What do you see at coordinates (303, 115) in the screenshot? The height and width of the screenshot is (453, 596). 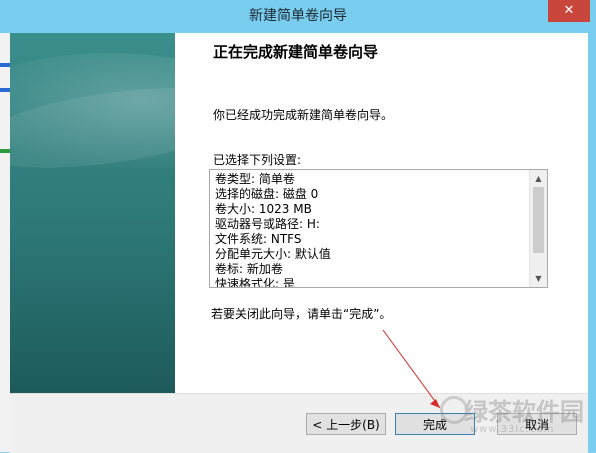 I see `intro-text: 你已经成功完成新建简单卷向导。` at bounding box center [303, 115].